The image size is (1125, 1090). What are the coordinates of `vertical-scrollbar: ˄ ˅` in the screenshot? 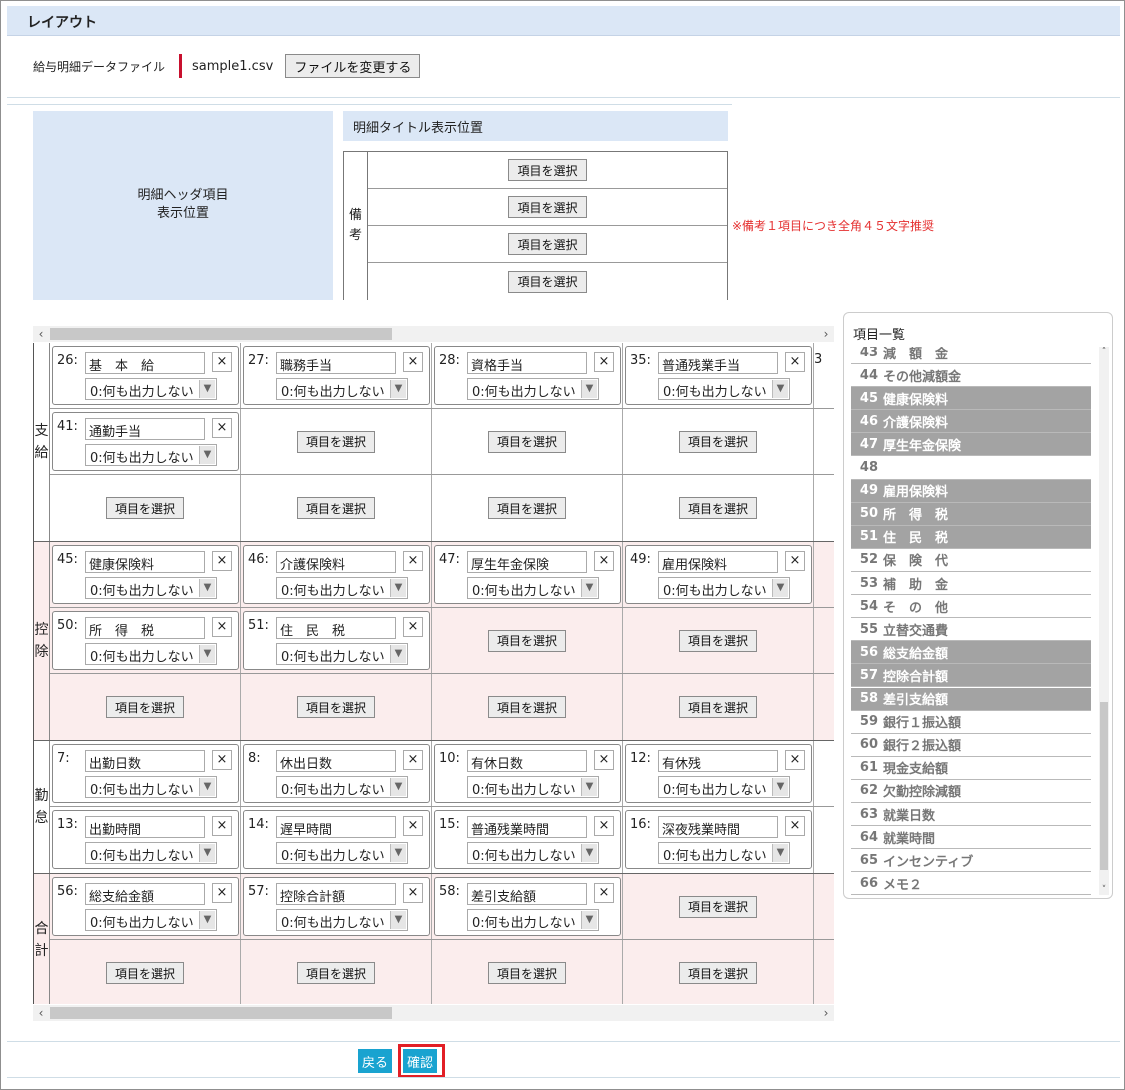 It's located at (1104, 621).